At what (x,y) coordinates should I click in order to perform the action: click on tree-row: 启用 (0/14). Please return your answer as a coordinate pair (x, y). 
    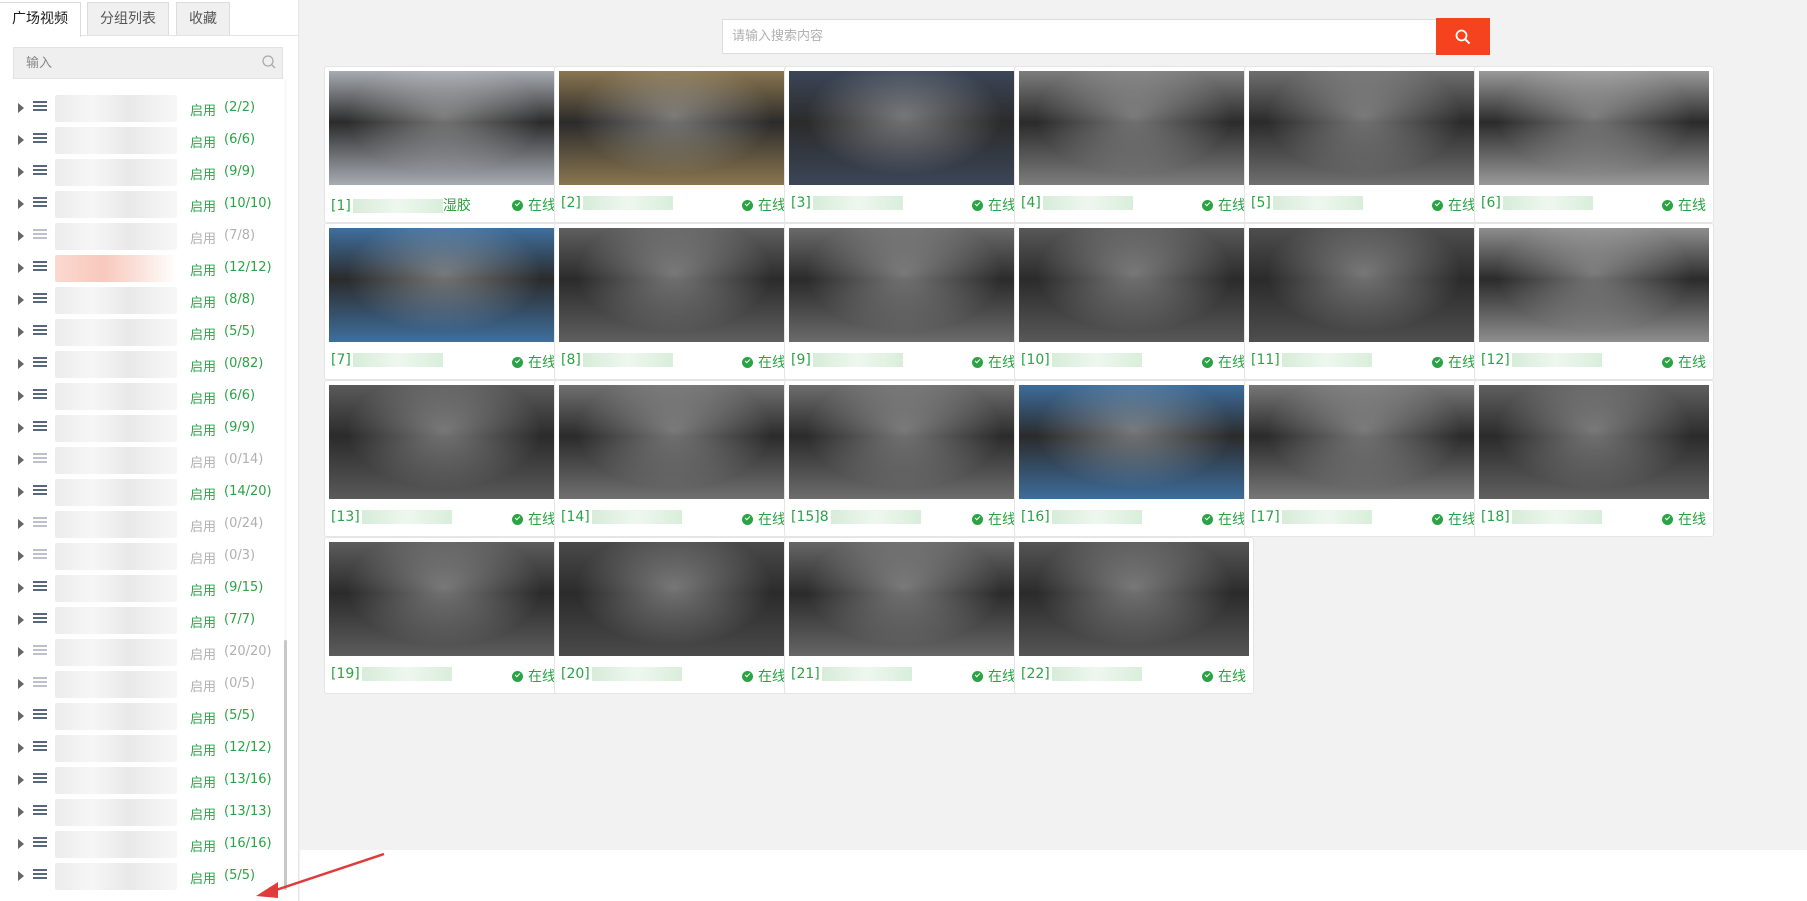
    Looking at the image, I should click on (149, 460).